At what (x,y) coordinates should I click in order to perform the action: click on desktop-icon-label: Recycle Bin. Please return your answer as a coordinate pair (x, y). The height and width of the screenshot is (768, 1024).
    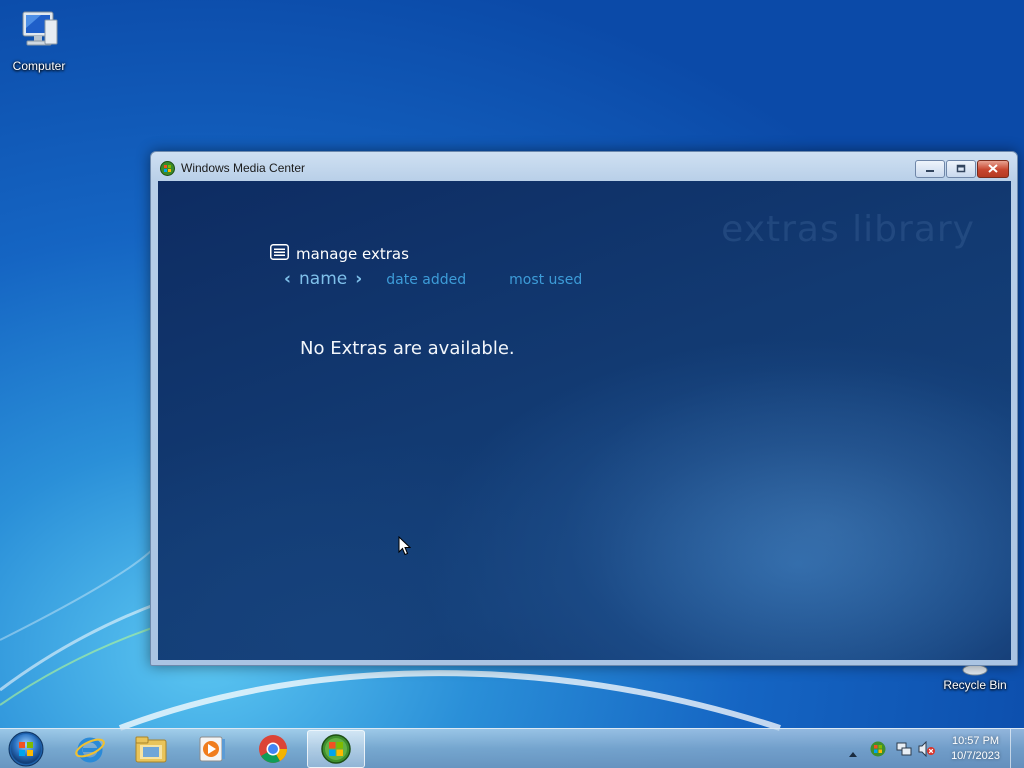
    Looking at the image, I should click on (975, 685).